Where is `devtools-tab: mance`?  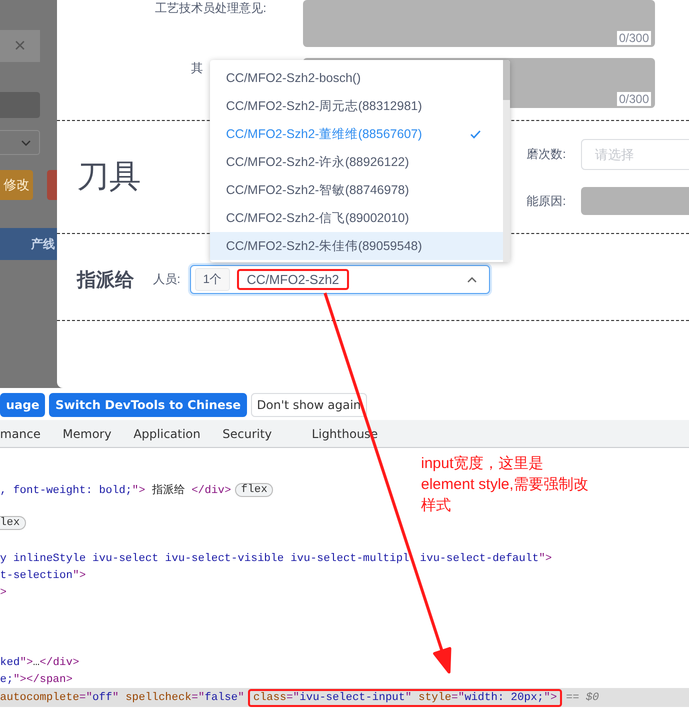 devtools-tab: mance is located at coordinates (20, 433).